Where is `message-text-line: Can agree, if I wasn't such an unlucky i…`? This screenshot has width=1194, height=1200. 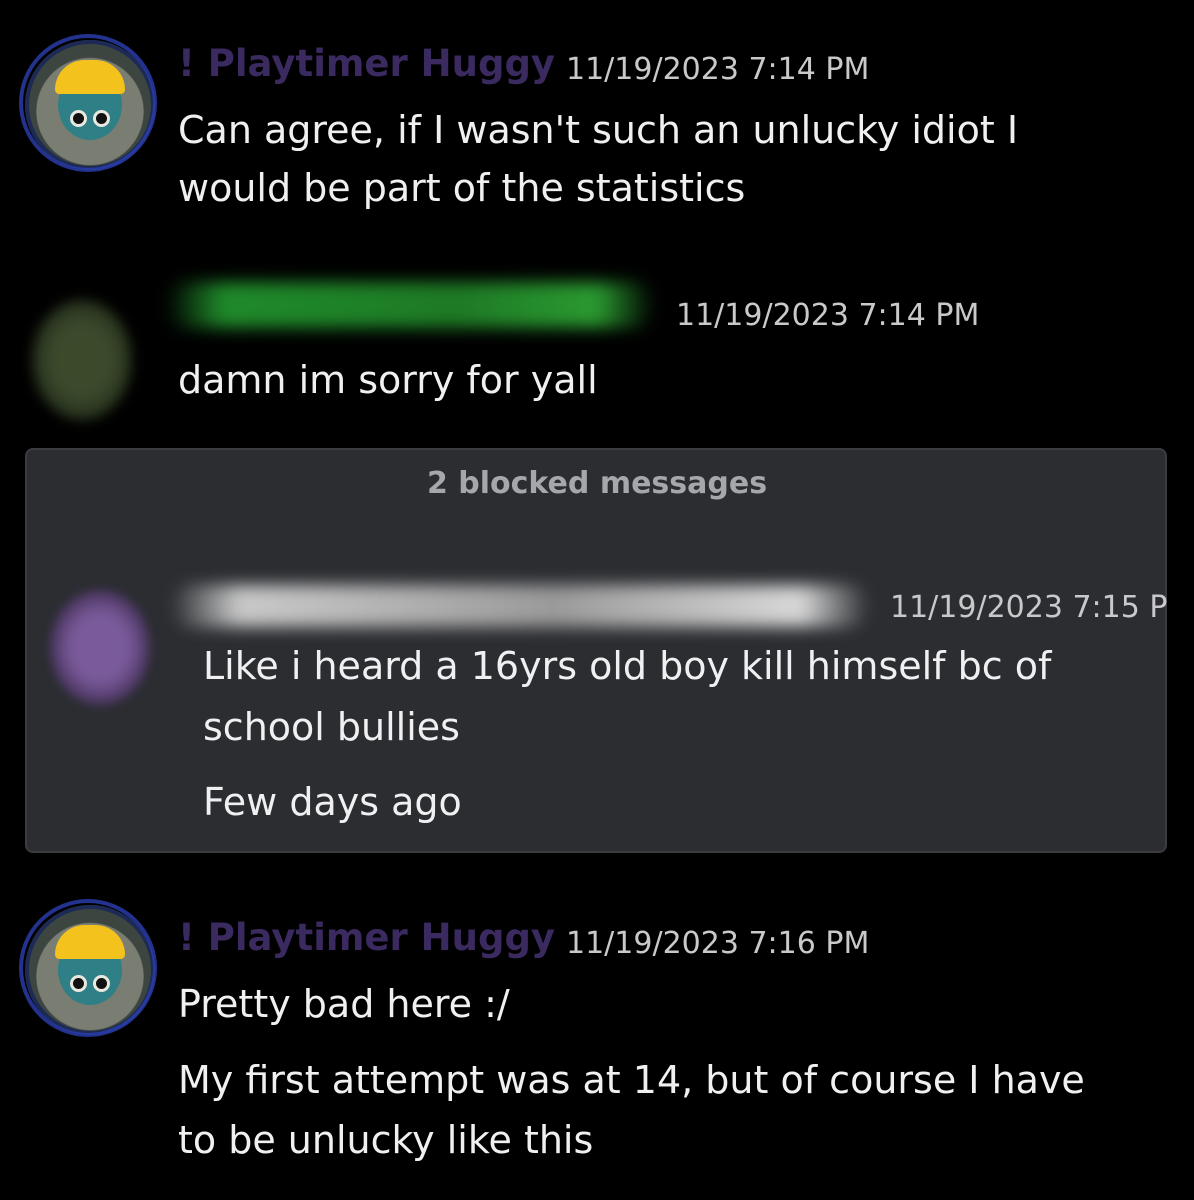
message-text-line: Can agree, if I wasn't such an unlucky i… is located at coordinates (598, 130).